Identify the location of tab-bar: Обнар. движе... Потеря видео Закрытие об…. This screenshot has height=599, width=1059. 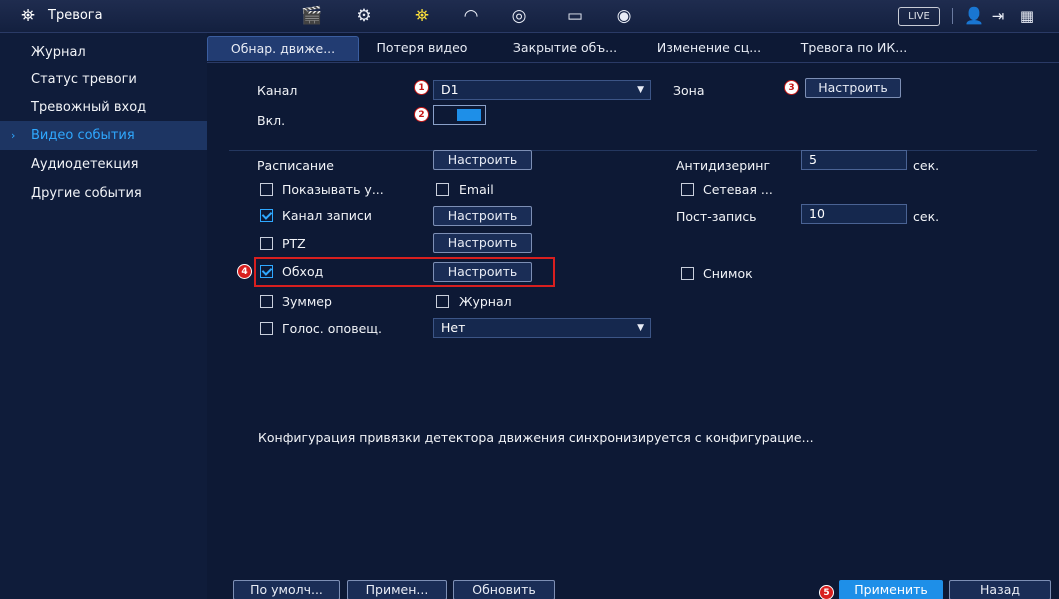
(633, 48).